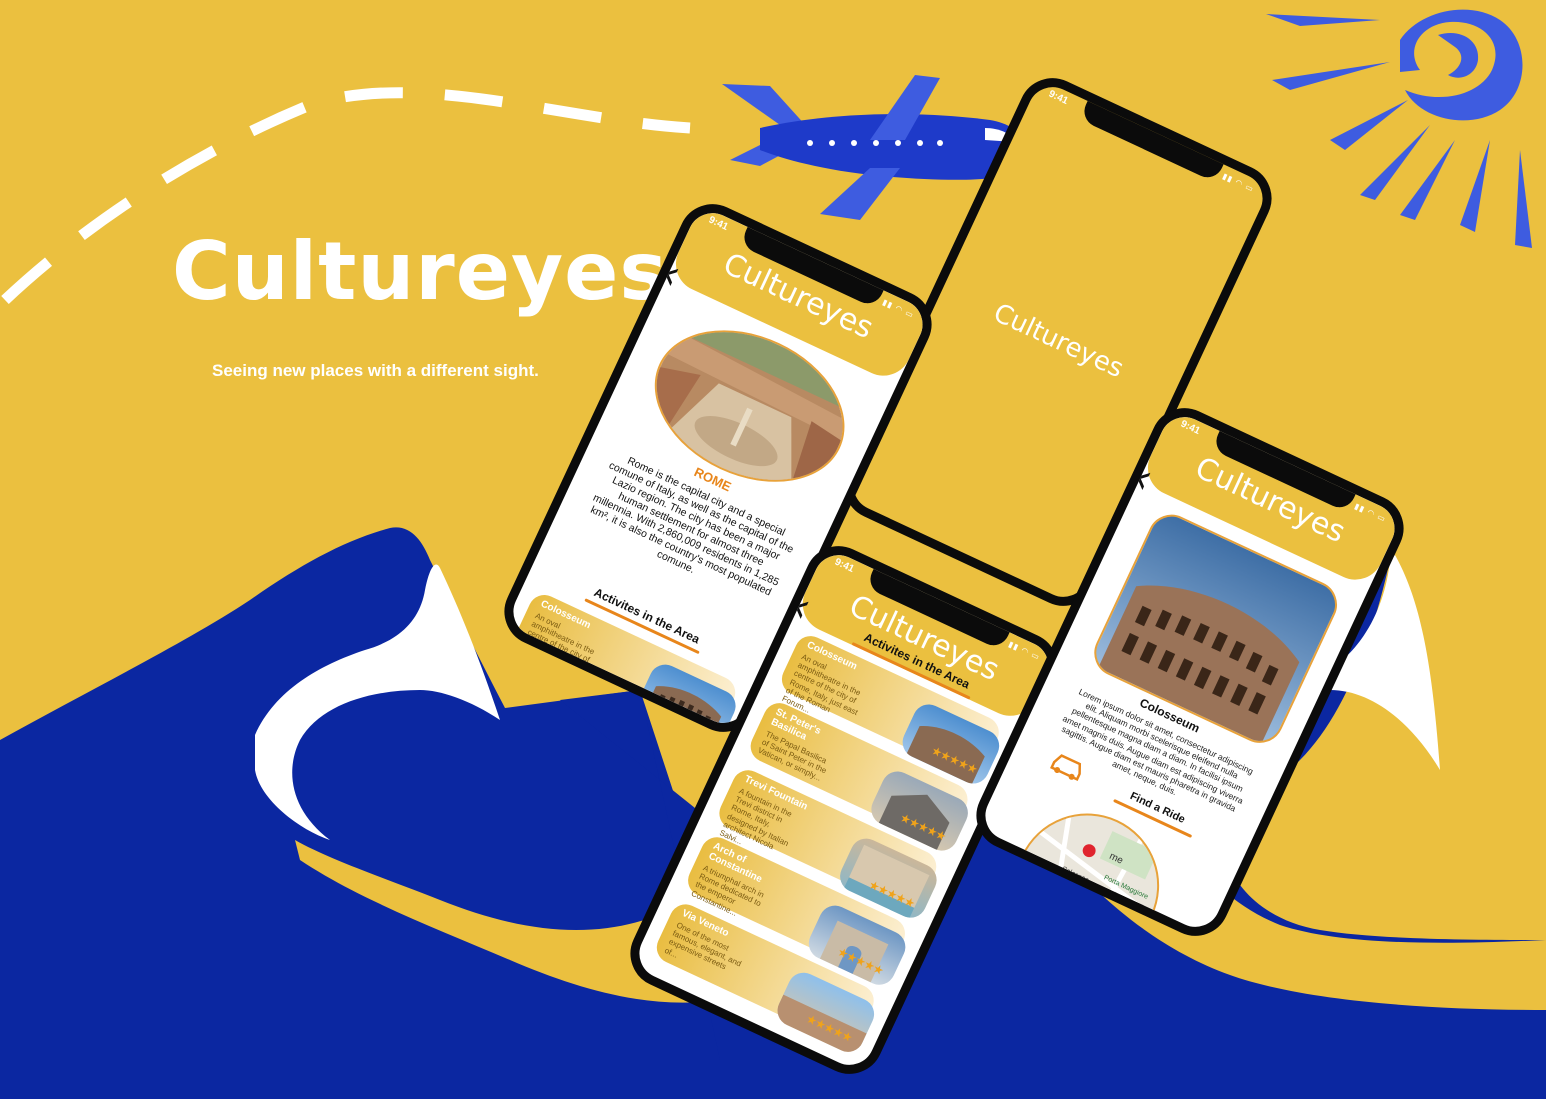 The height and width of the screenshot is (1099, 1546). I want to click on via-veneto-thumbnail, so click(826, 1012).